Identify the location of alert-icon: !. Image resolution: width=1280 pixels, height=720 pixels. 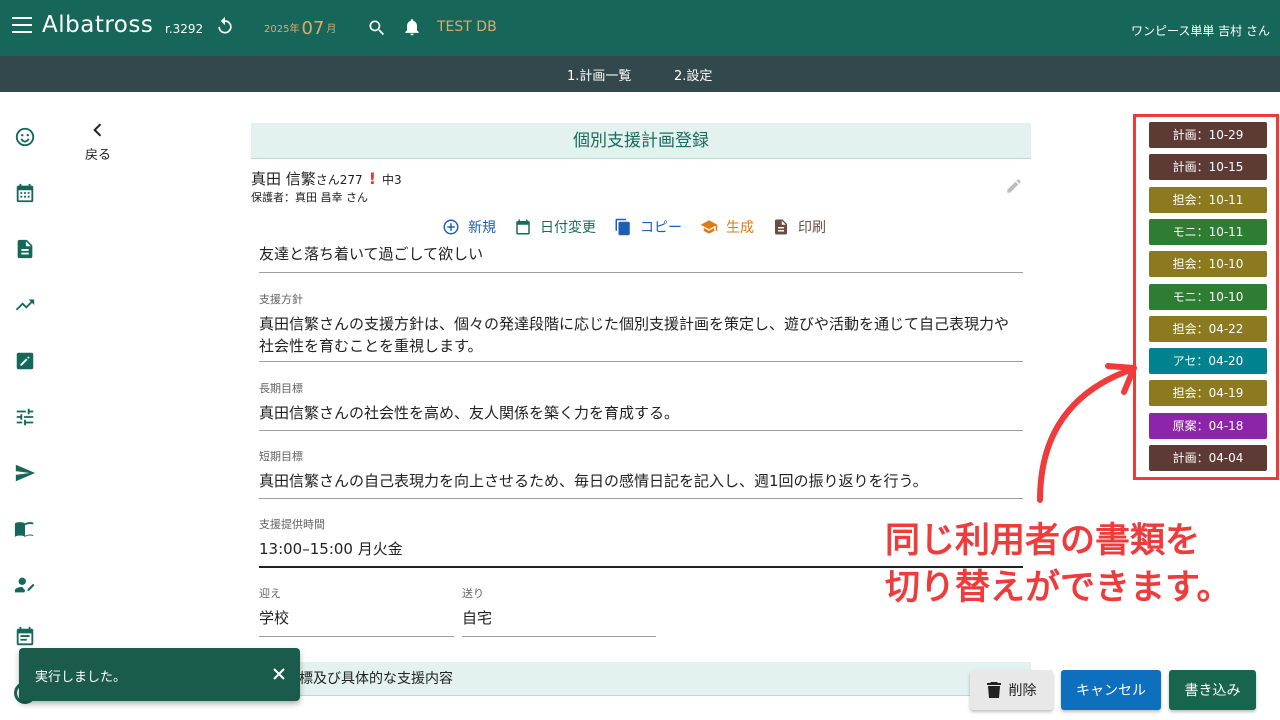
(372, 178).